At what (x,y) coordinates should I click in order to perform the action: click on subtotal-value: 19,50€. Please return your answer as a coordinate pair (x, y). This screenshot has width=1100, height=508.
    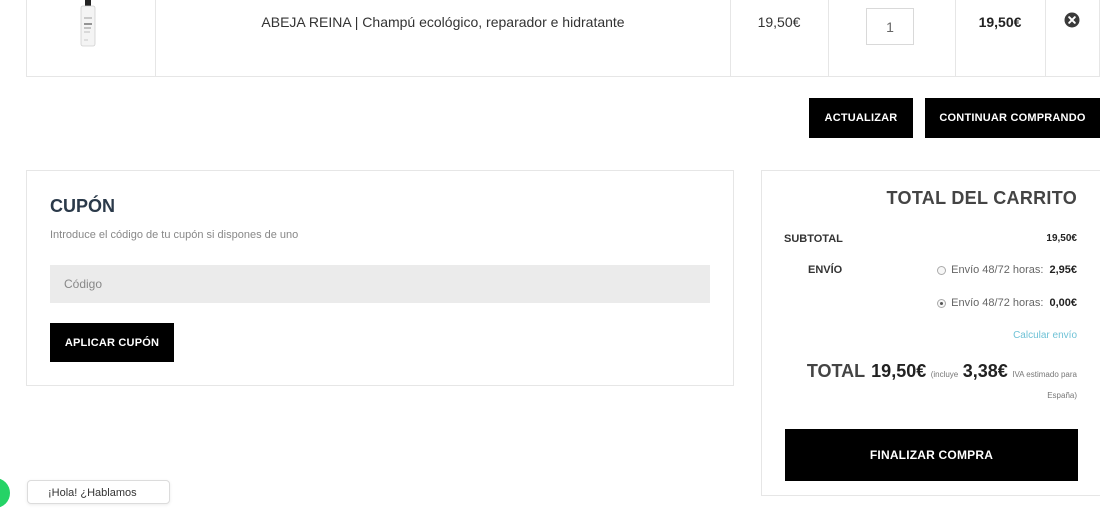
    Looking at the image, I should click on (1061, 238).